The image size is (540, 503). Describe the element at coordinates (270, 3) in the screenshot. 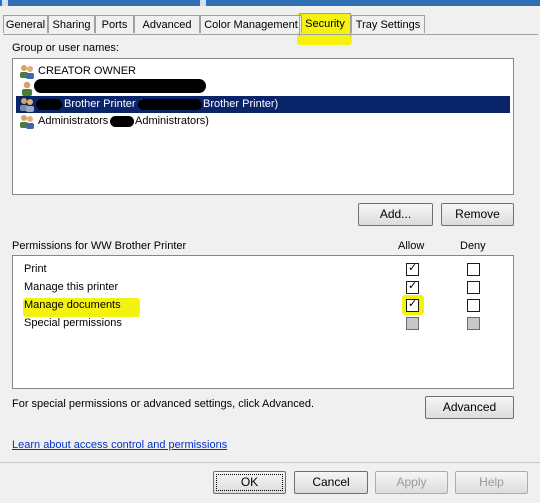

I see `window-titlebar-strip` at that location.